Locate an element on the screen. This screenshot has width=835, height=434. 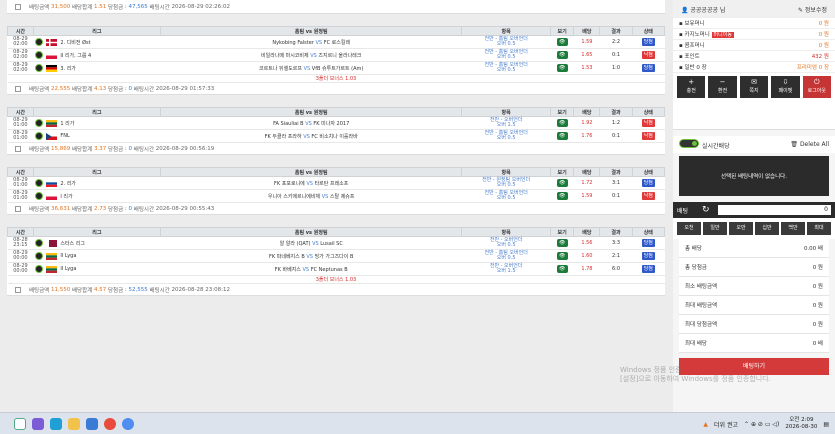
bet-amount-input: 0 is located at coordinates (774, 210).